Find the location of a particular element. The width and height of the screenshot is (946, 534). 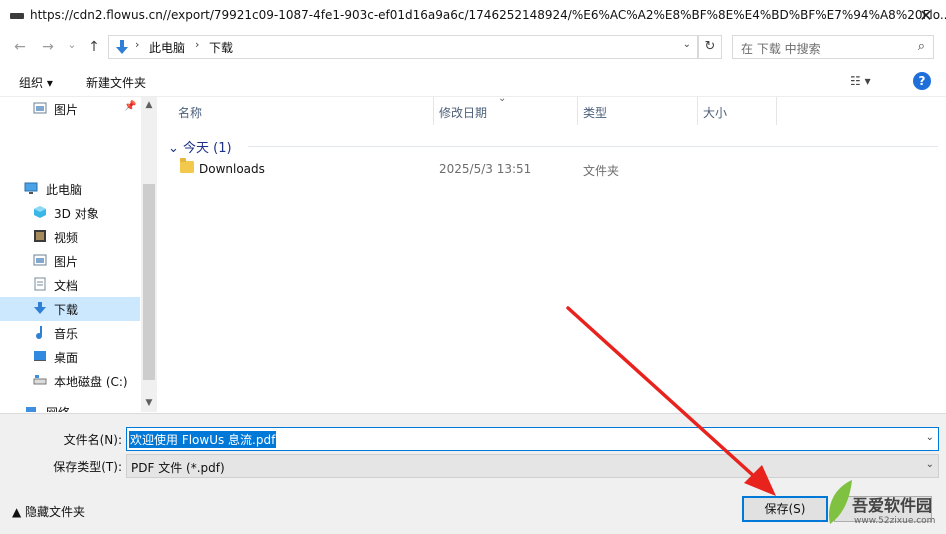

watermark-text: 吾爱软件园 is located at coordinates (892, 505).